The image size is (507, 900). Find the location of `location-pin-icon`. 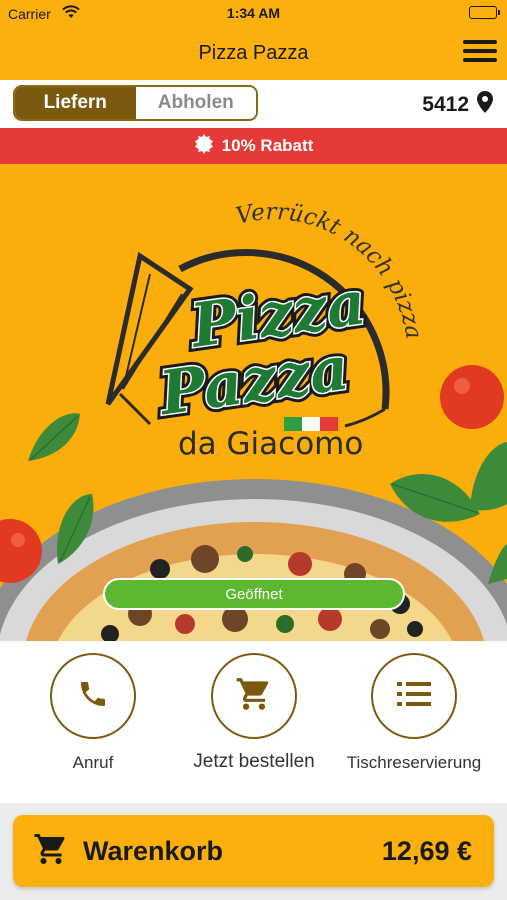

location-pin-icon is located at coordinates (485, 105).